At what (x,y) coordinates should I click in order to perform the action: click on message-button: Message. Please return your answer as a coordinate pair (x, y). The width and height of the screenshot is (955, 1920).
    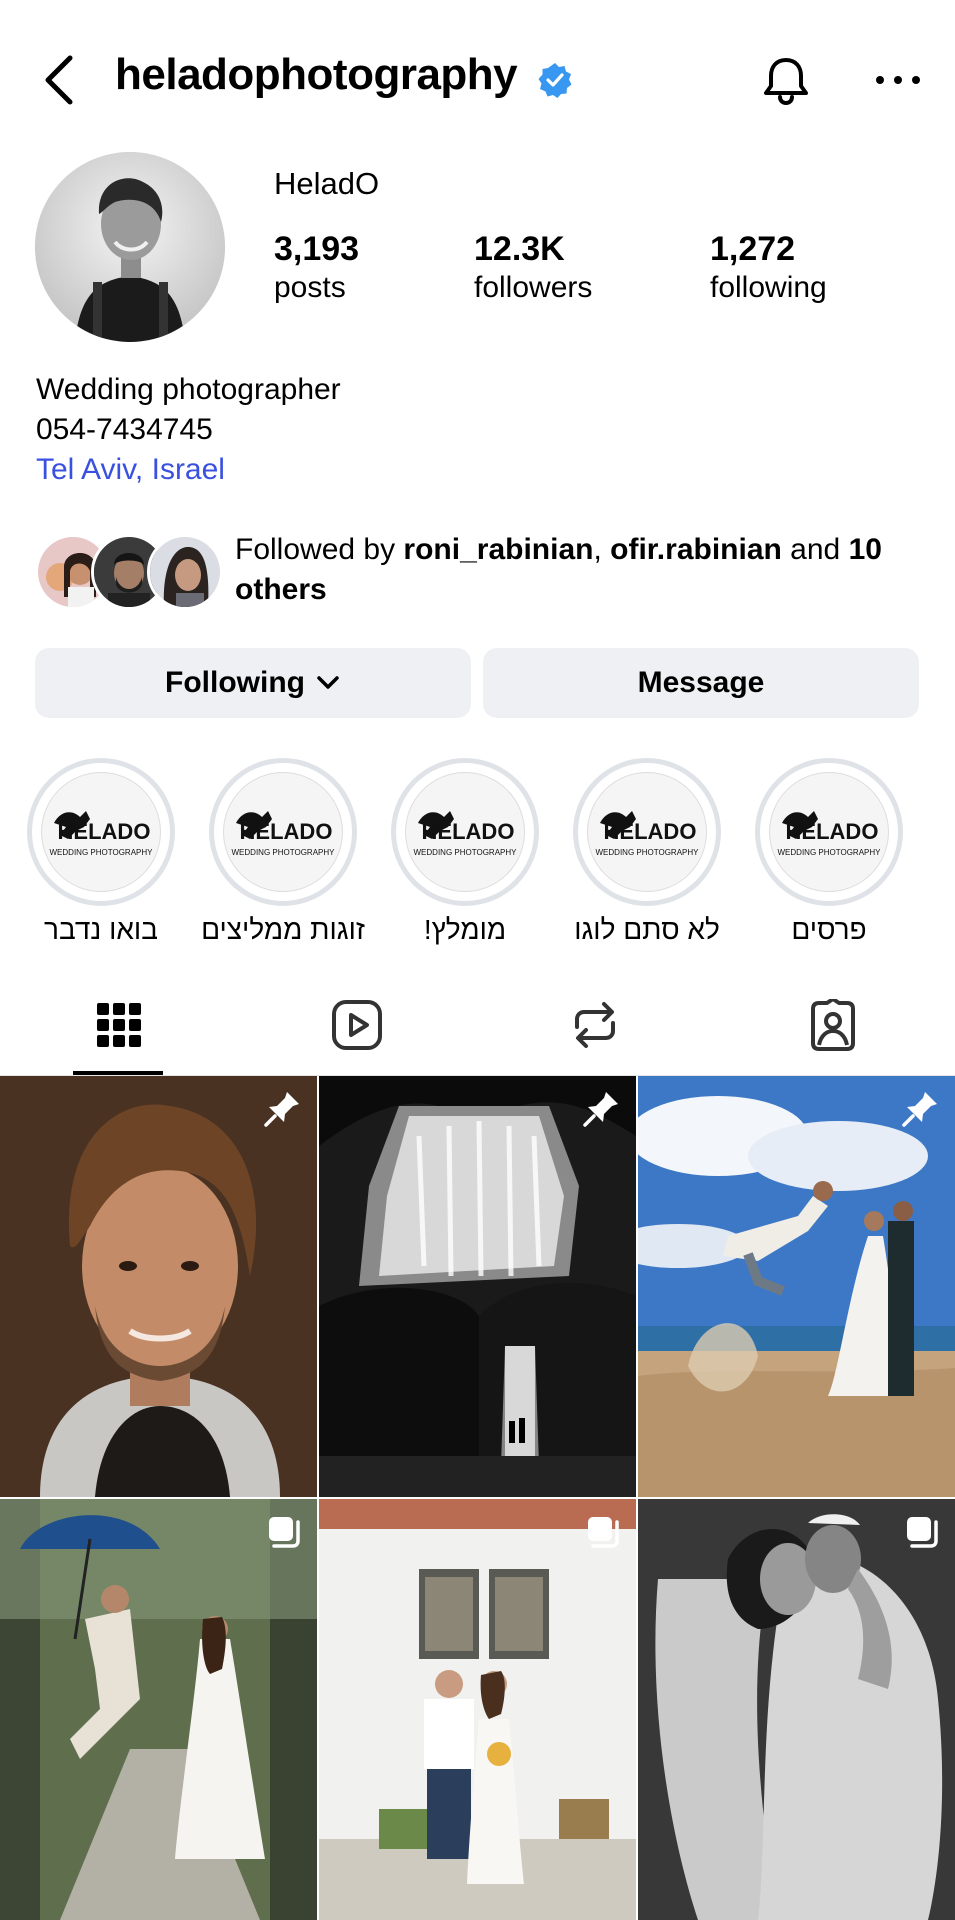
    Looking at the image, I should click on (701, 683).